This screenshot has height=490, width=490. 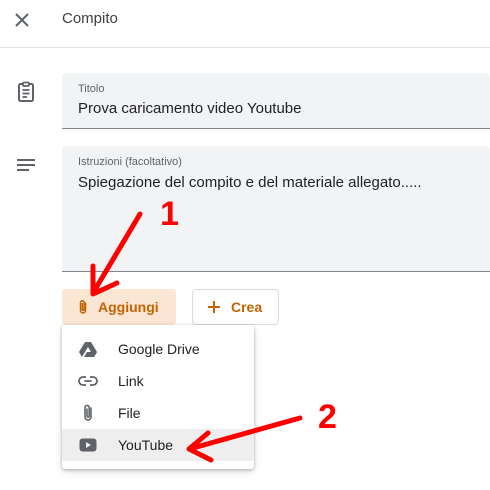 I want to click on annotation-number-1: 1, so click(x=169, y=214).